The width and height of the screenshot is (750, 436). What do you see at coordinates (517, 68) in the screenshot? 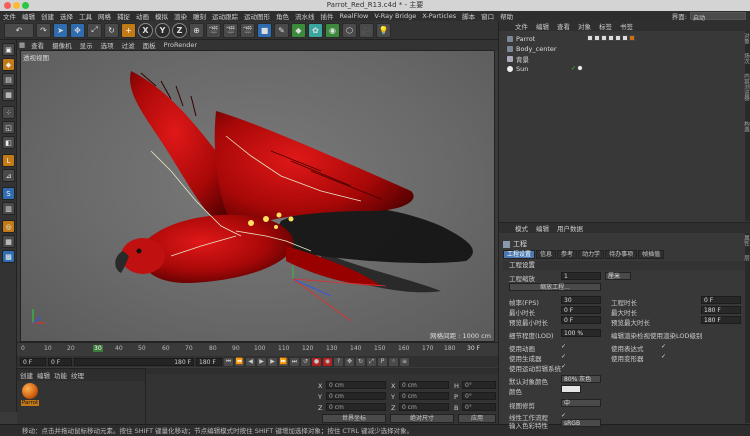
I see `object-row-sun: Sun` at bounding box center [517, 68].